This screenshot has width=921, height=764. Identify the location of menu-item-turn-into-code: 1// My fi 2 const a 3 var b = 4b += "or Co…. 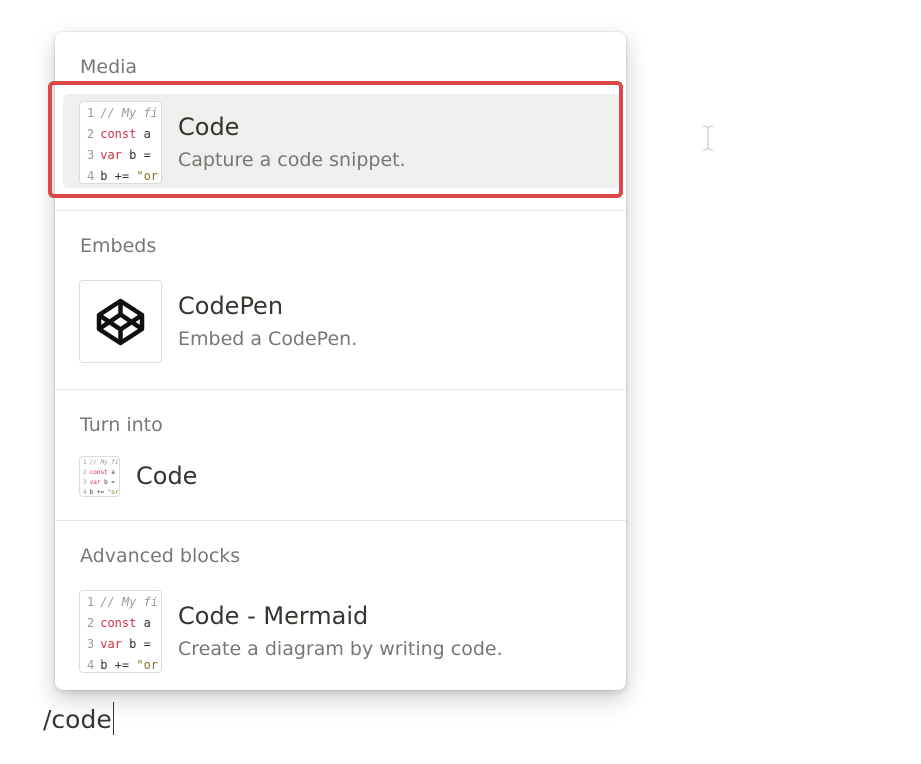
(341, 478).